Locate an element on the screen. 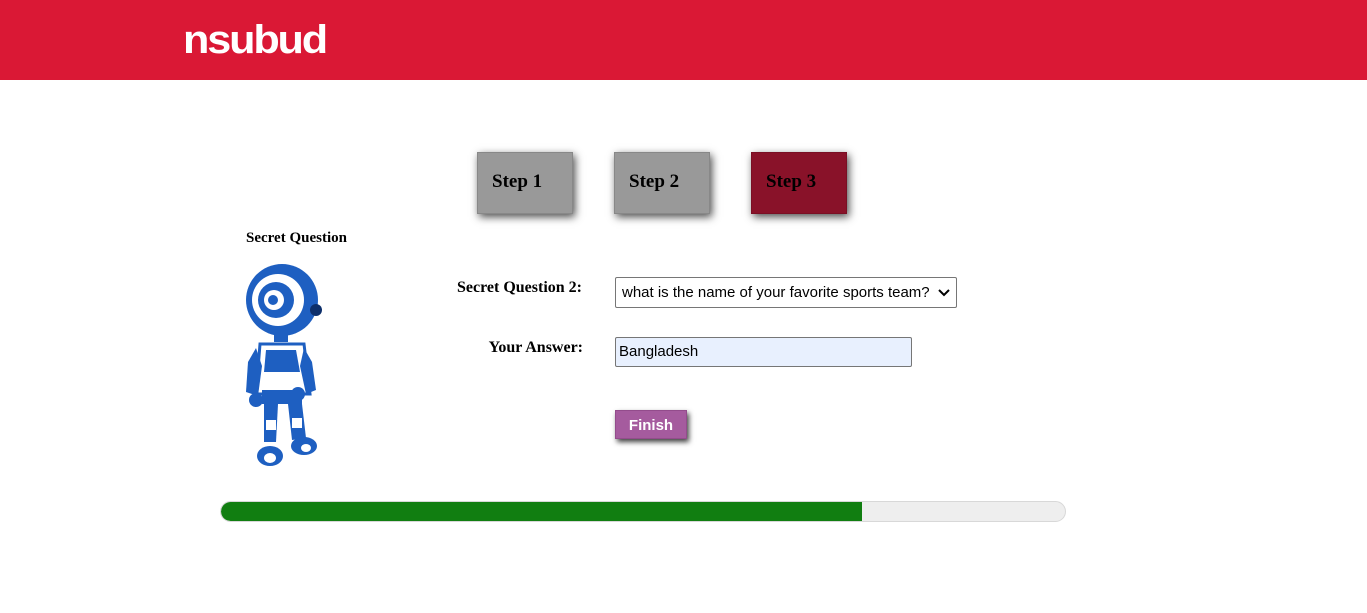 This screenshot has width=1367, height=613. robot-mascot-image is located at coordinates (284, 365).